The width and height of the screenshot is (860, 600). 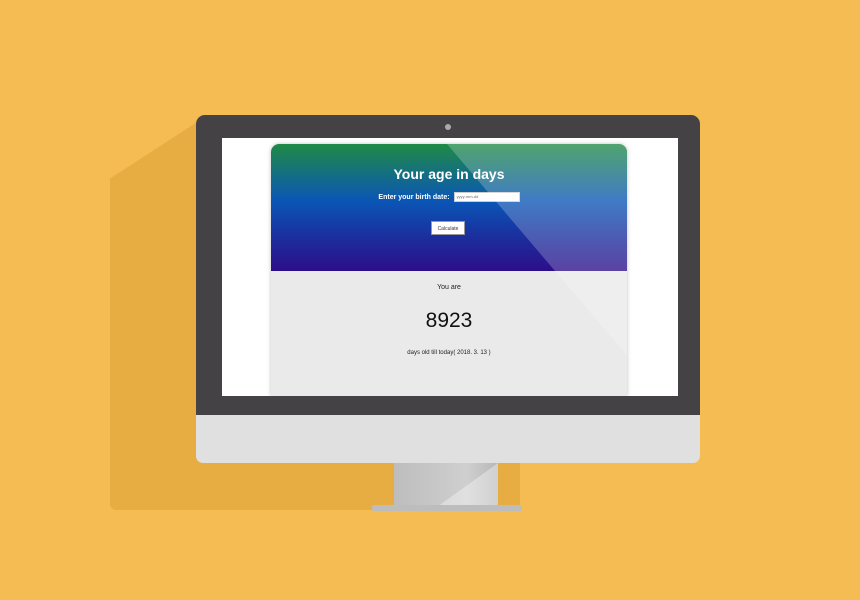 I want to click on birth-date-row: Enter your birth date: yyyy-mm-dd, so click(x=449, y=197).